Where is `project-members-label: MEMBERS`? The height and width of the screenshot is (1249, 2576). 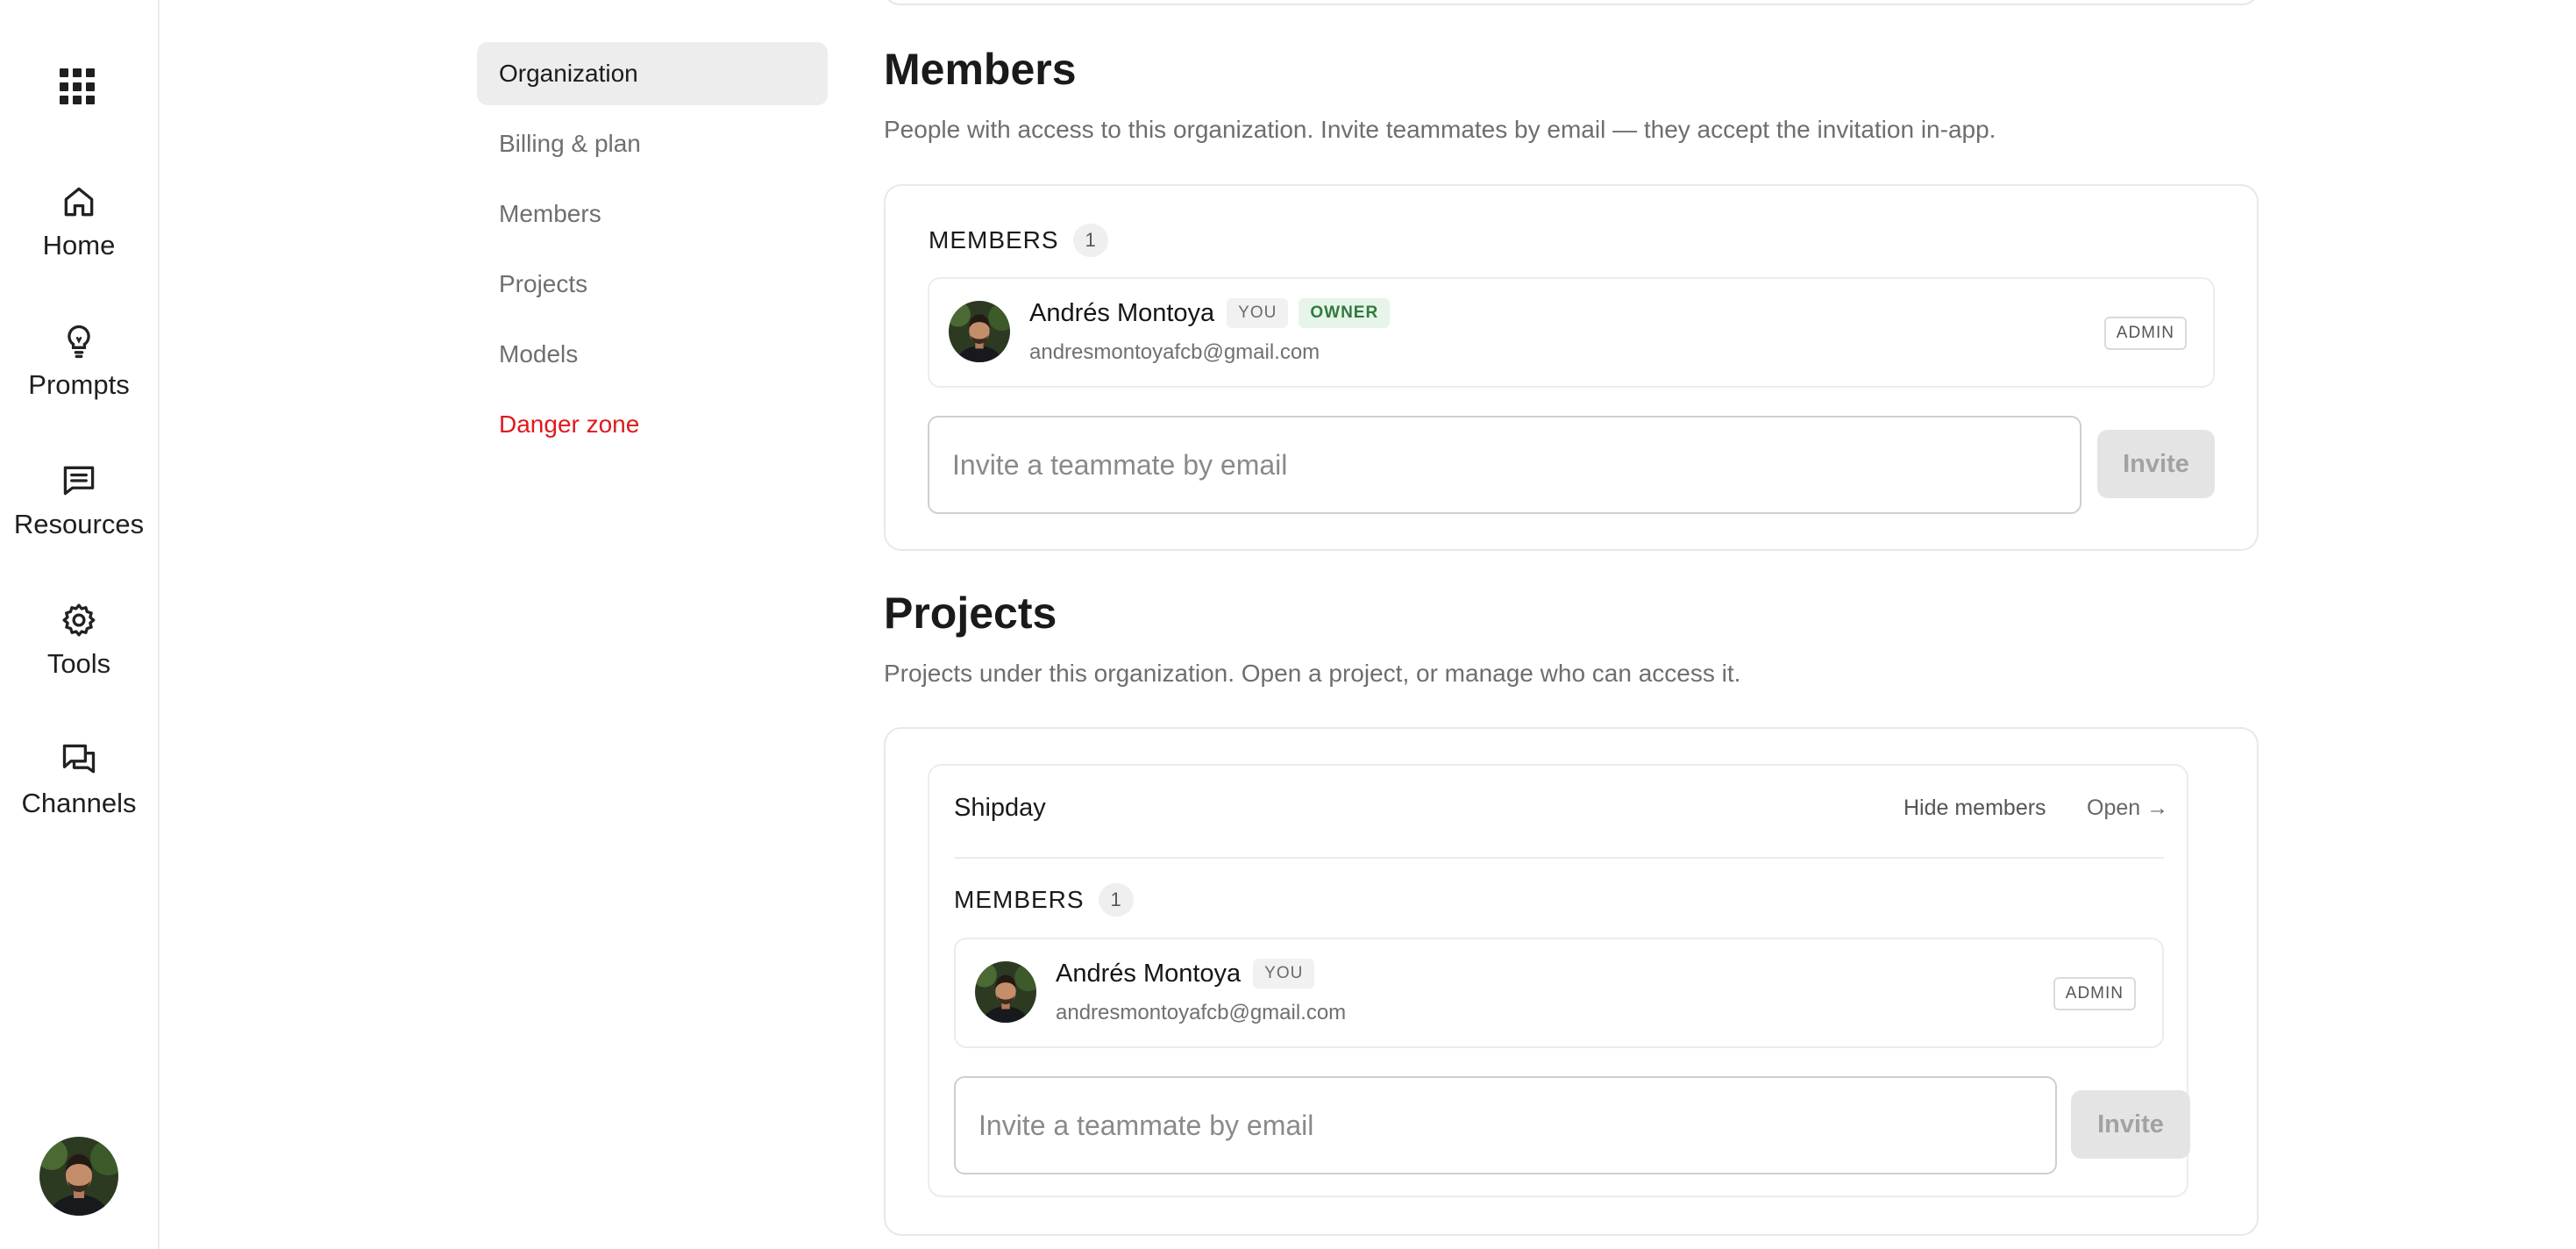
project-members-label: MEMBERS is located at coordinates (1019, 899).